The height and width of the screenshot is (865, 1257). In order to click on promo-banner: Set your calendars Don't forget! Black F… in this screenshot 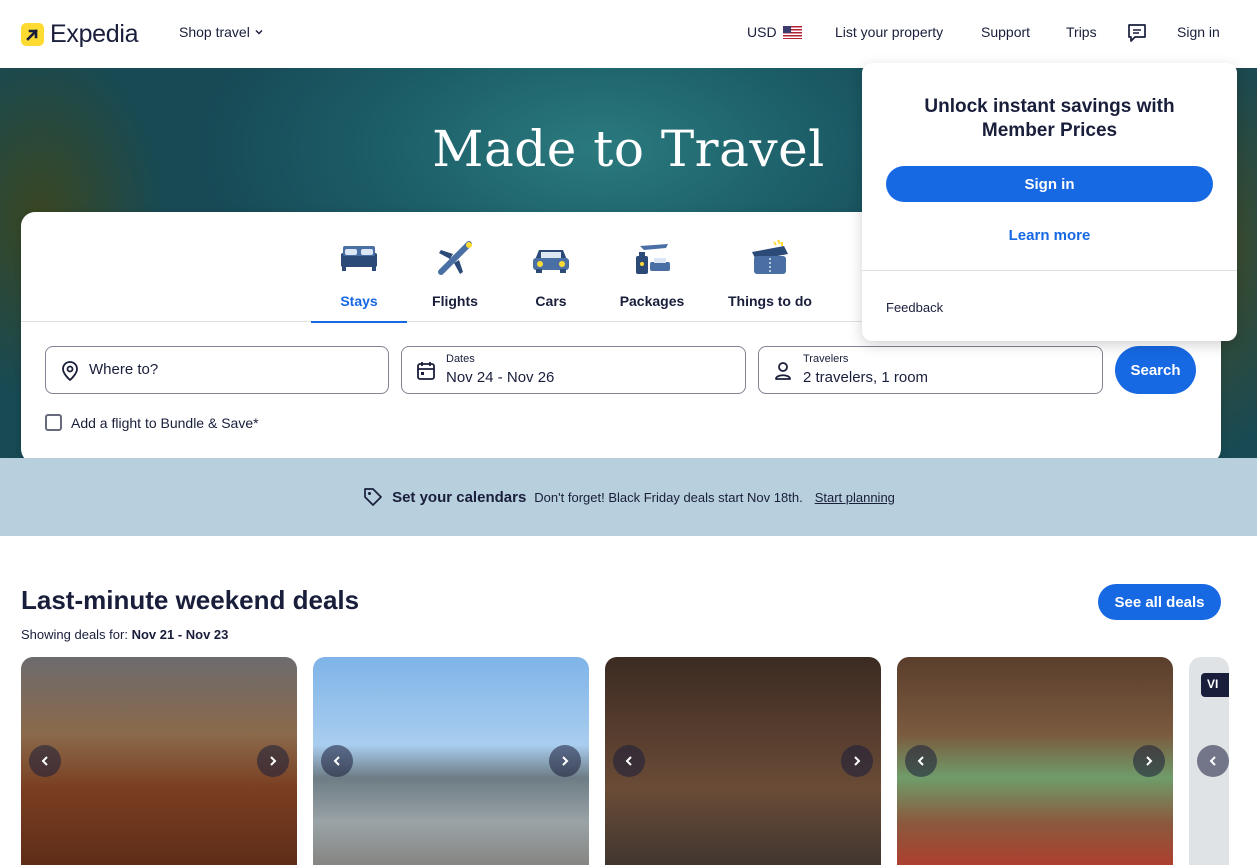, I will do `click(628, 497)`.